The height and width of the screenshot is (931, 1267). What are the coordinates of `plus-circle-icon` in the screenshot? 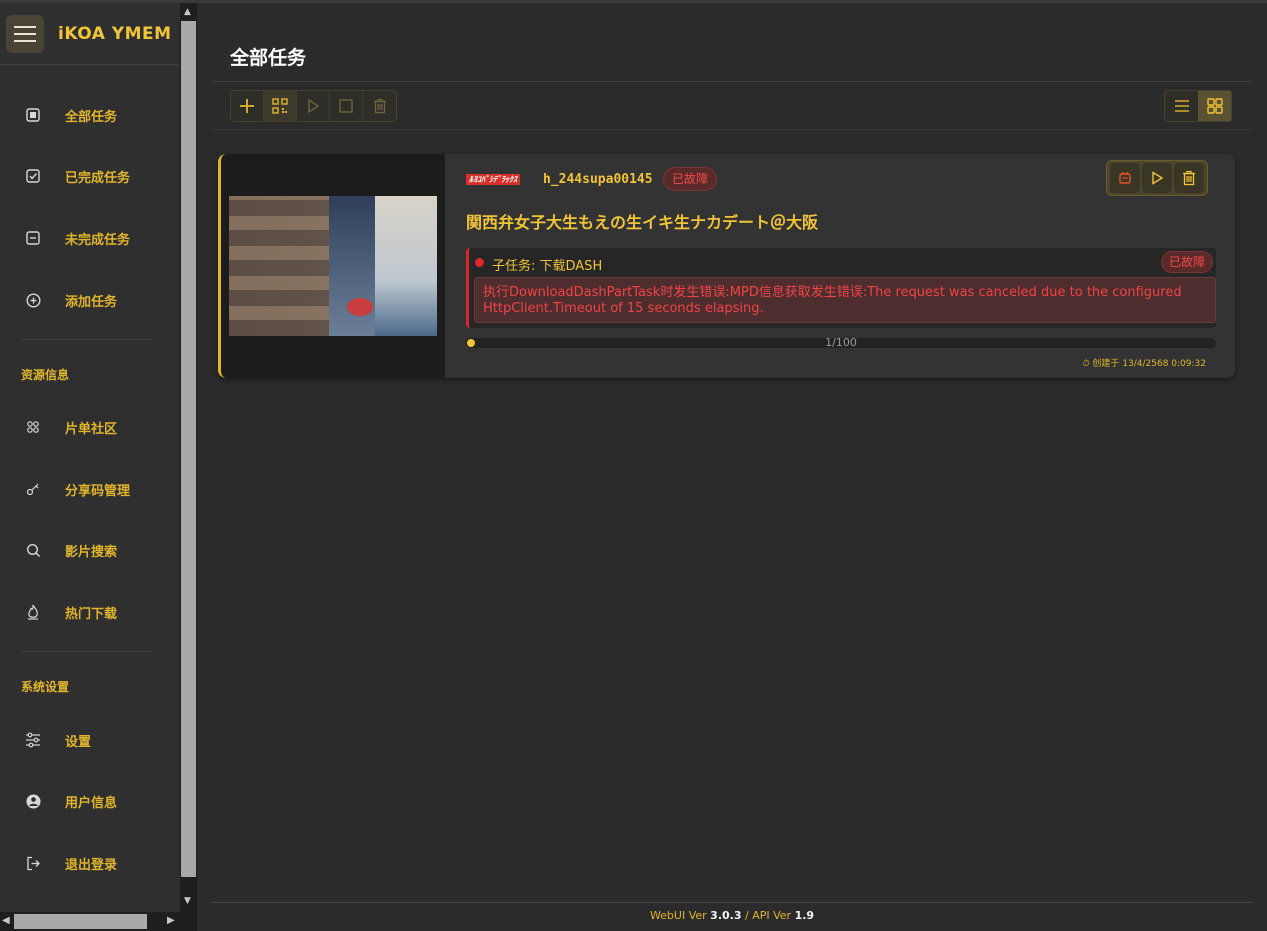 It's located at (33, 300).